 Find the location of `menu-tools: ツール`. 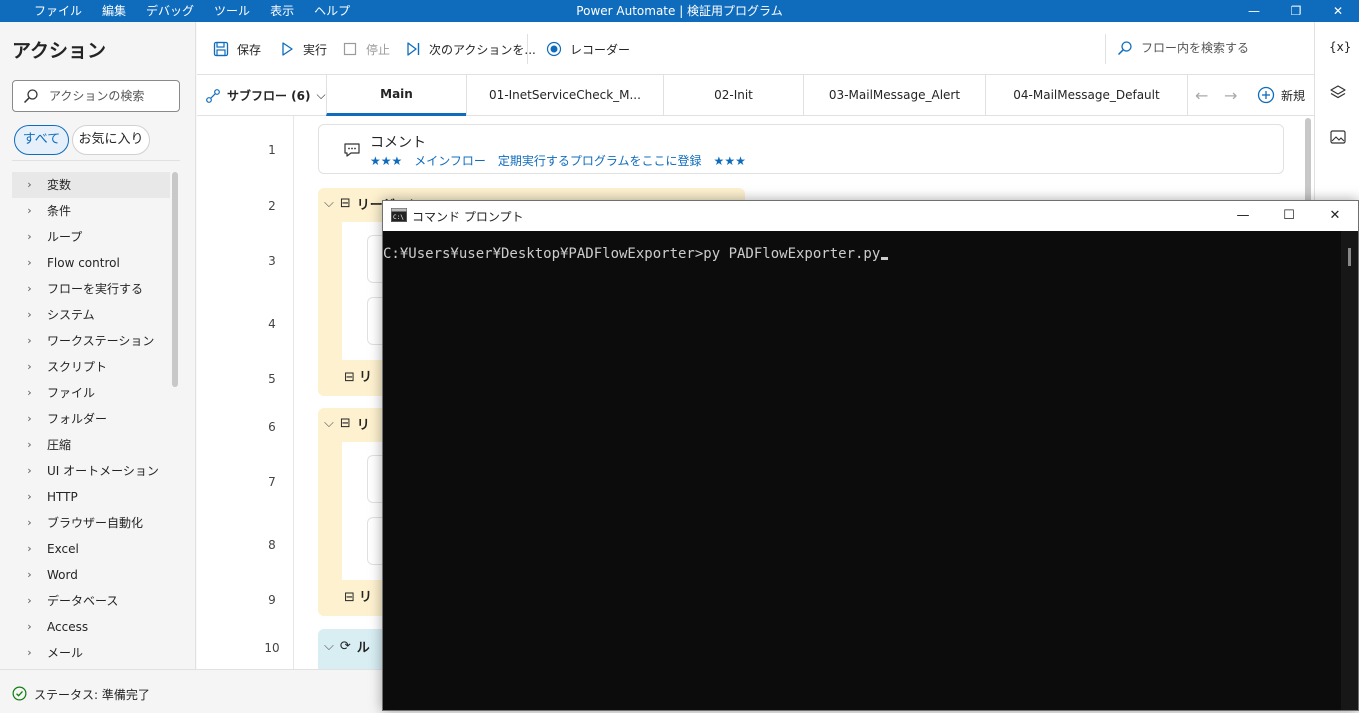

menu-tools: ツール is located at coordinates (232, 11).